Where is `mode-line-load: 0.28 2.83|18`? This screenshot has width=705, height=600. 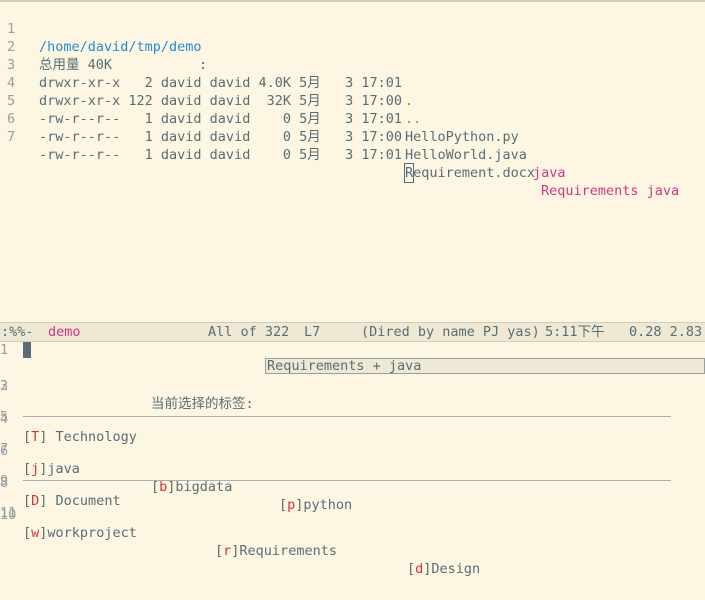
mode-line-load: 0.28 2.83|18 is located at coordinates (667, 332).